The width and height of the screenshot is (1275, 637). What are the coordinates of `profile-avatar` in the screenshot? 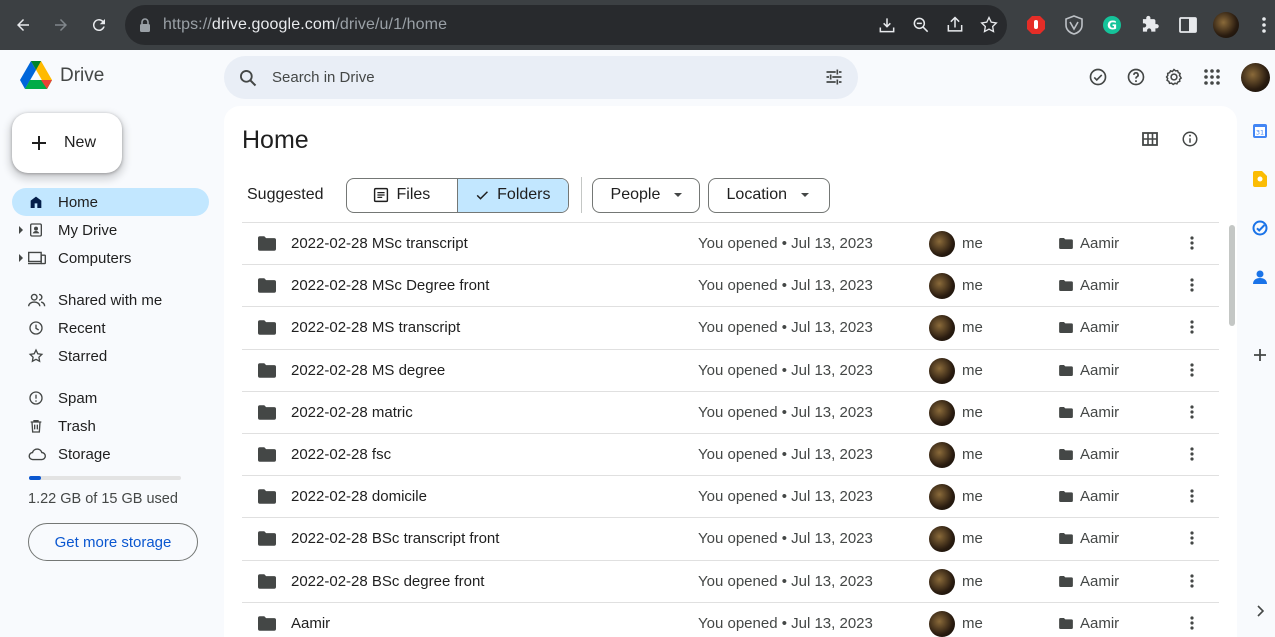 It's located at (1226, 25).